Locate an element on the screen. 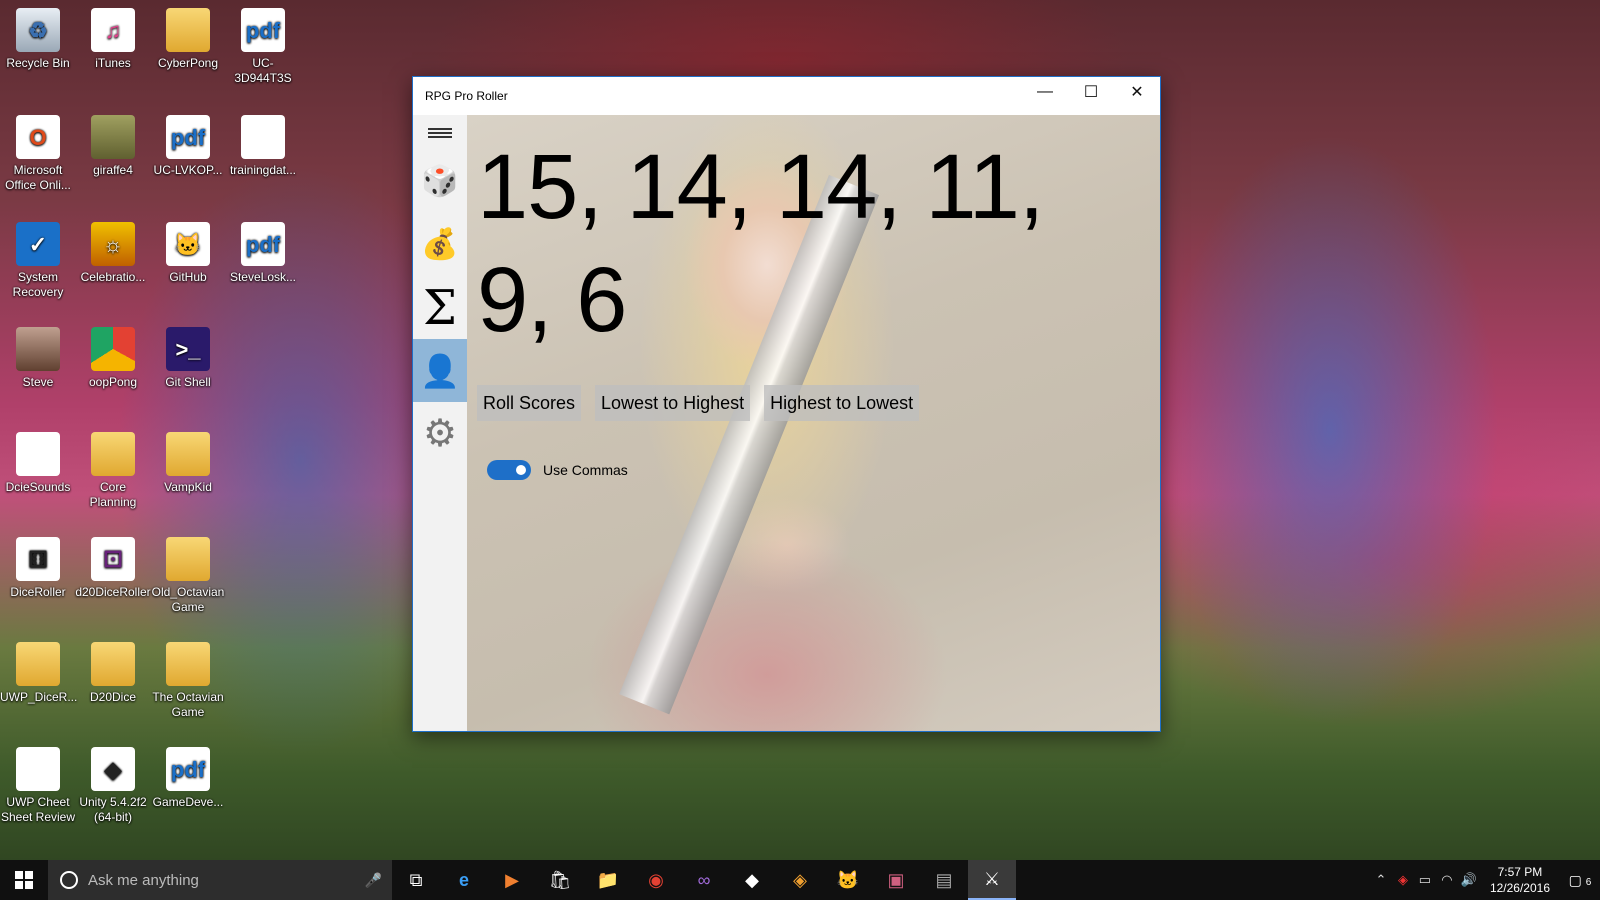  desktop-icon-diceroller: ⚅ DiceRoller is located at coordinates (38, 568).